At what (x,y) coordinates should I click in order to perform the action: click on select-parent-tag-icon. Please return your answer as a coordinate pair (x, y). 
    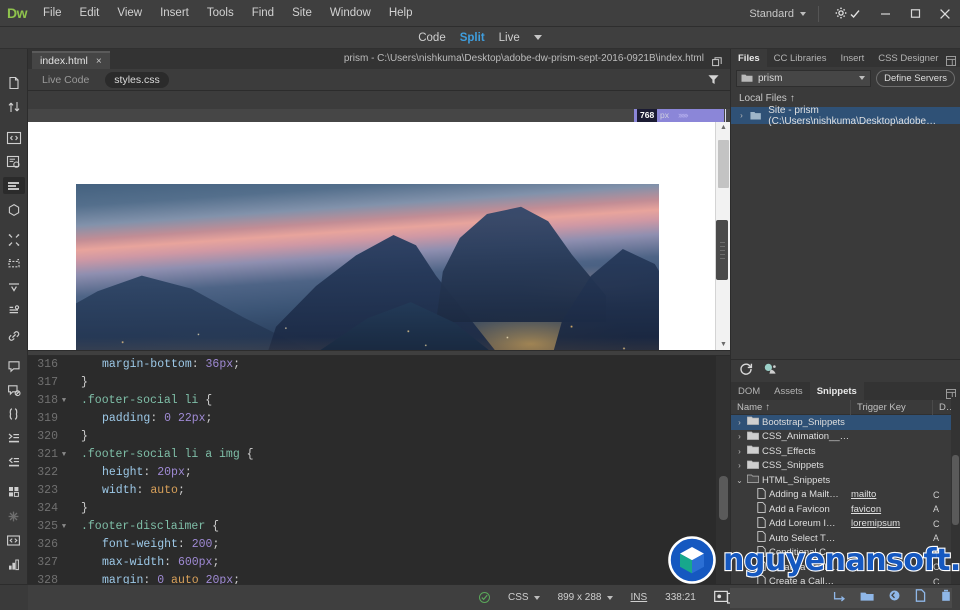
    Looking at the image, I should click on (14, 264).